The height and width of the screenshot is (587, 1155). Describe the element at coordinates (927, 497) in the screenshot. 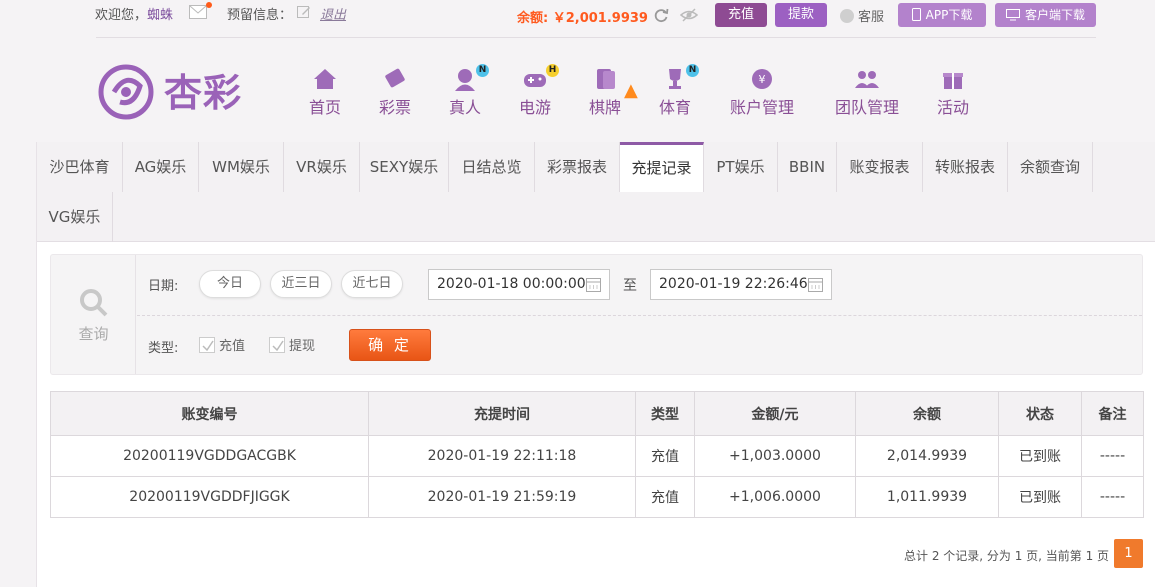

I see `cell-balance: 1,011.9939` at that location.